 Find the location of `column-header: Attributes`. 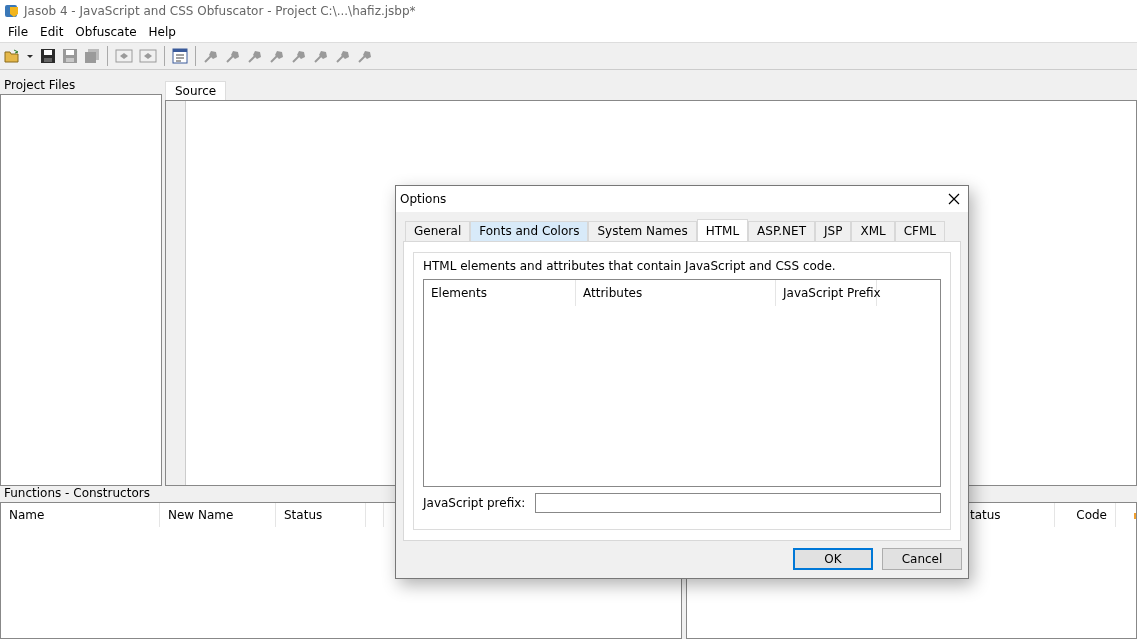

column-header: Attributes is located at coordinates (676, 293).